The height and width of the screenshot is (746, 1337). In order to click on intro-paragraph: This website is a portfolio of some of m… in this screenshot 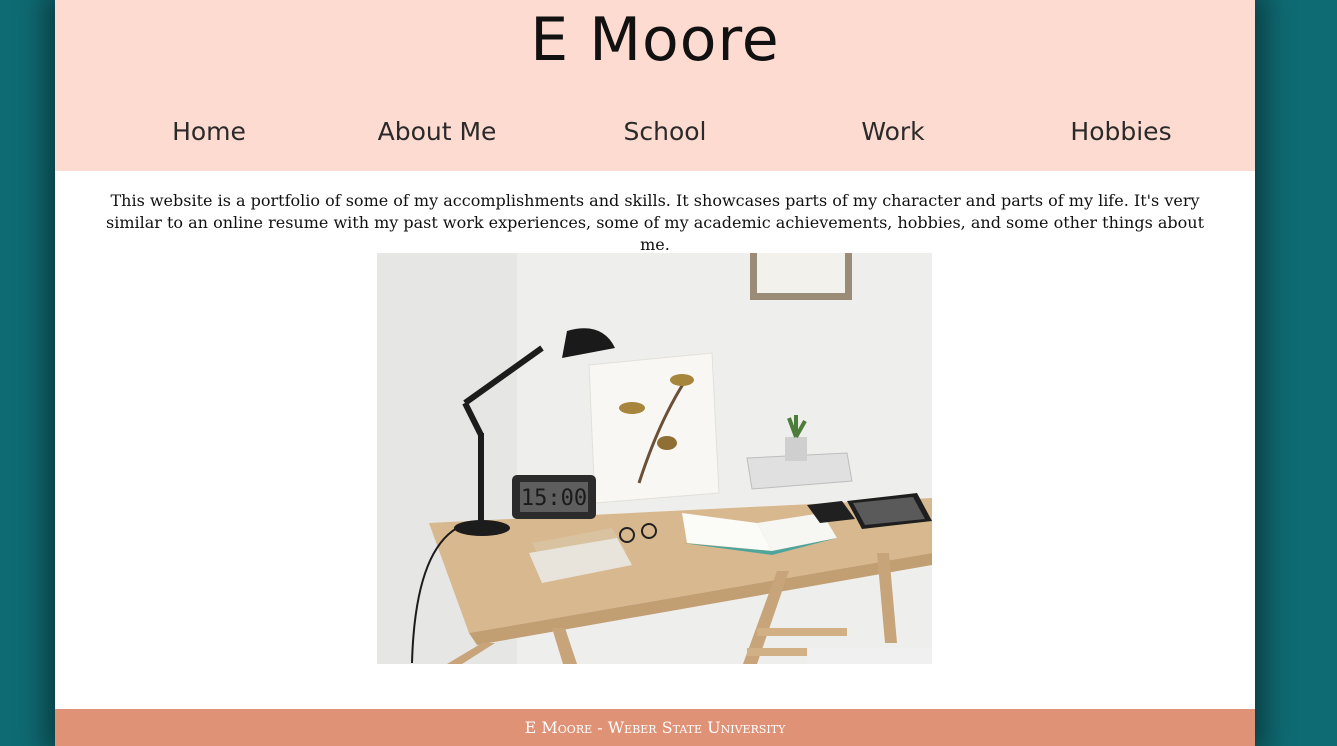, I will do `click(655, 222)`.